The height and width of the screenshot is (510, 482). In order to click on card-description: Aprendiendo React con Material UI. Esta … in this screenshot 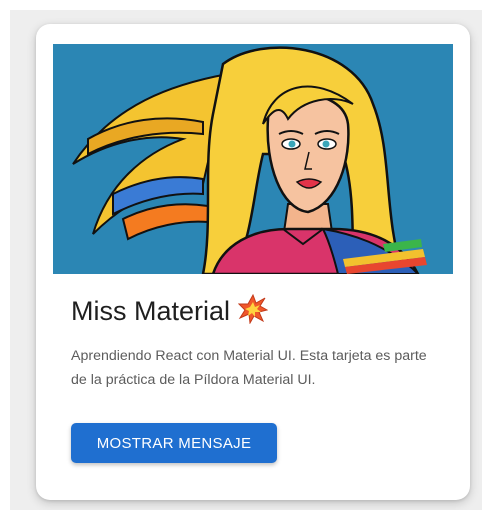, I will do `click(249, 368)`.